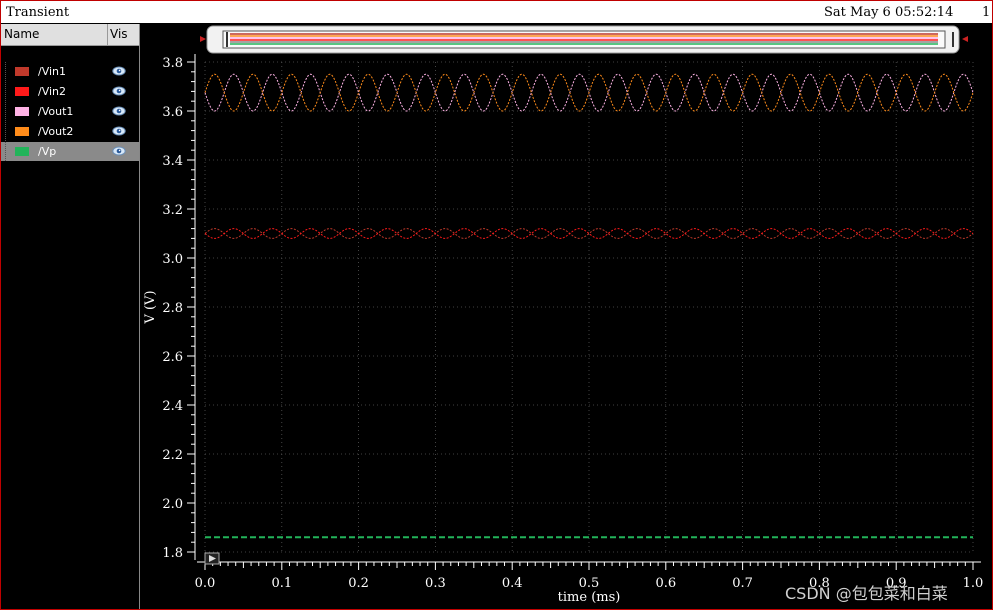  Describe the element at coordinates (172, 210) in the screenshot. I see `y-tick-label: 3.2` at that location.